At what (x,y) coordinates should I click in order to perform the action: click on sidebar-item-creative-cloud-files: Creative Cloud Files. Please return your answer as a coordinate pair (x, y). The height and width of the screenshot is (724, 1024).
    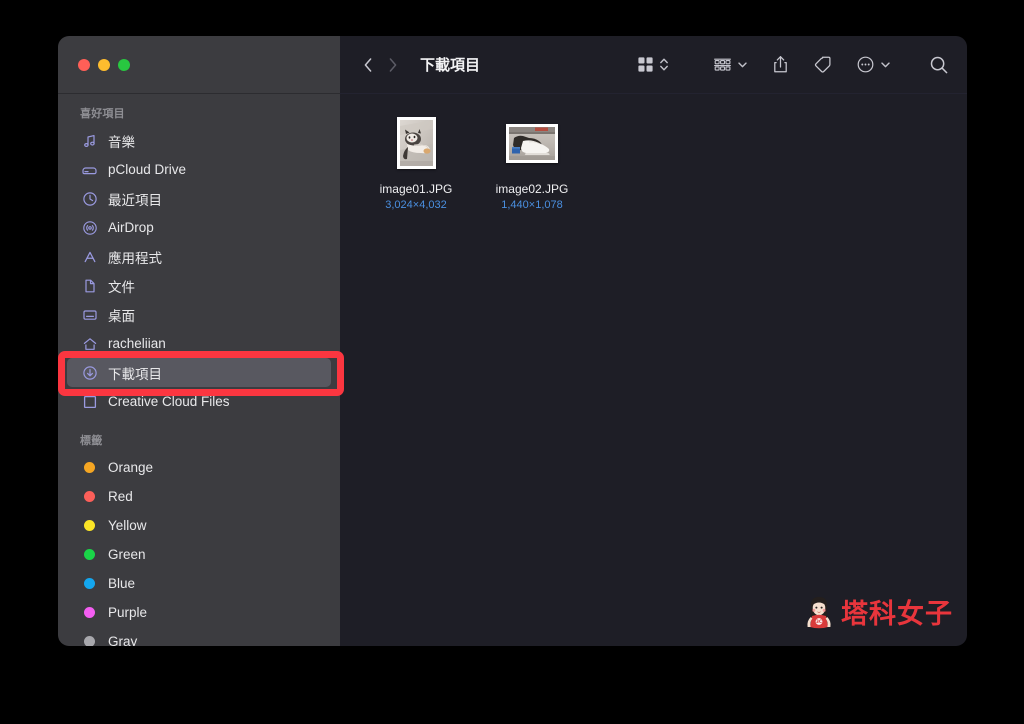
    Looking at the image, I should click on (199, 401).